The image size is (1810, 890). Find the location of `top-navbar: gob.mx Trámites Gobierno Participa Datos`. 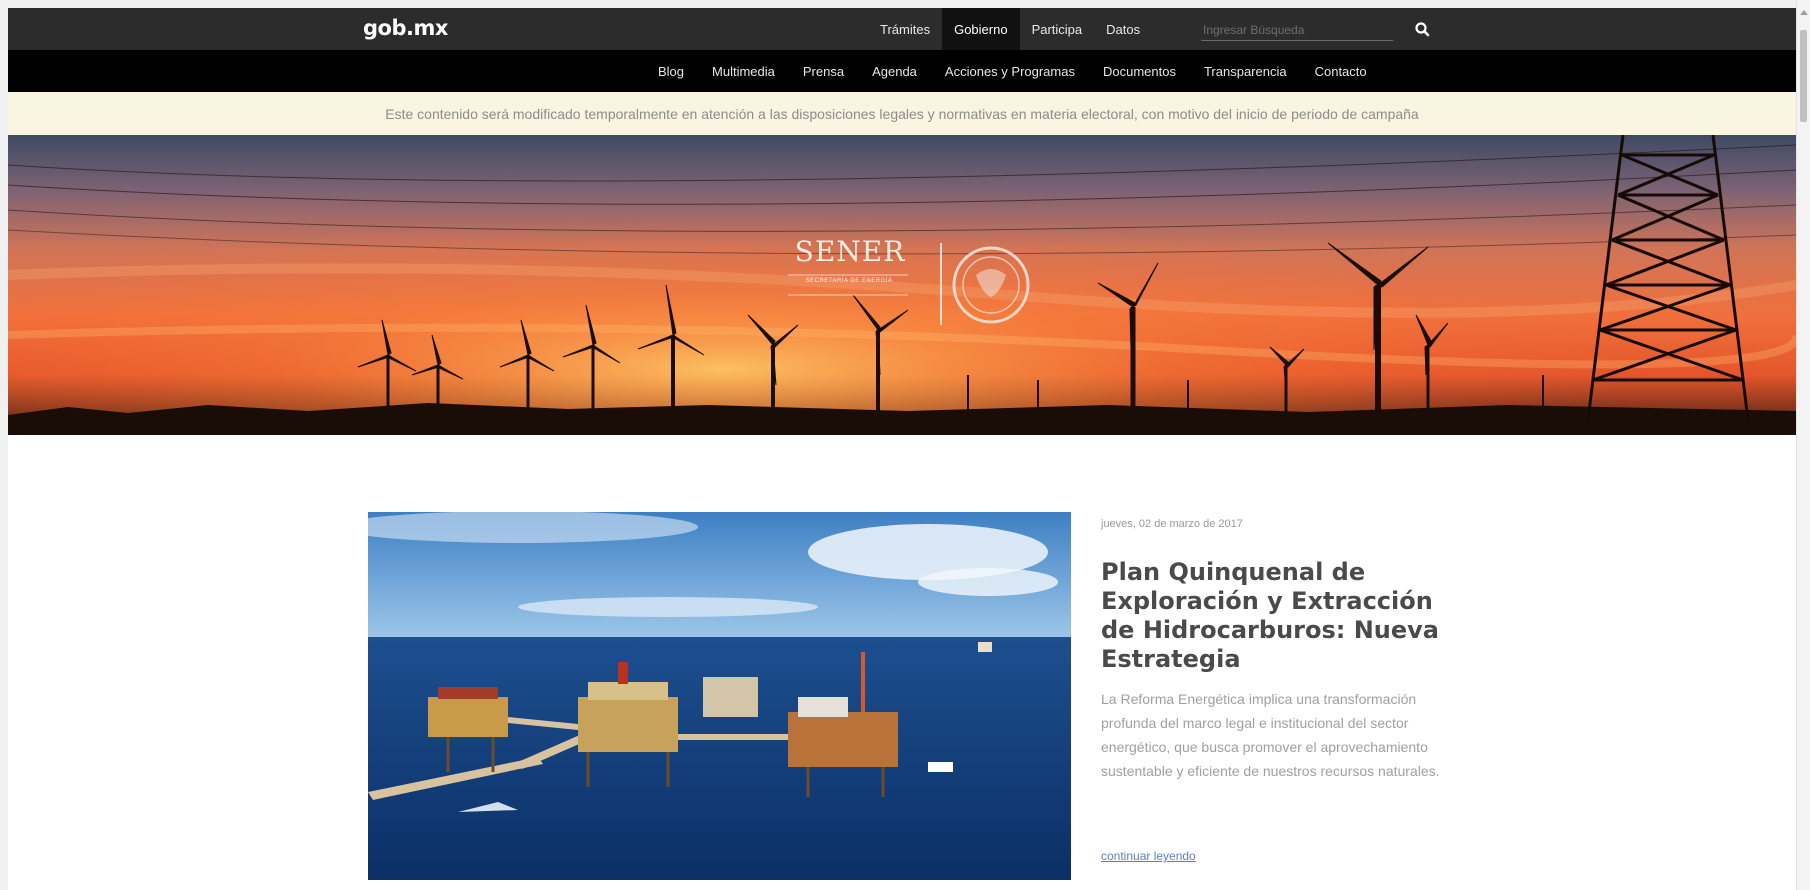

top-navbar: gob.mx Trámites Gobierno Participa Datos is located at coordinates (902, 29).